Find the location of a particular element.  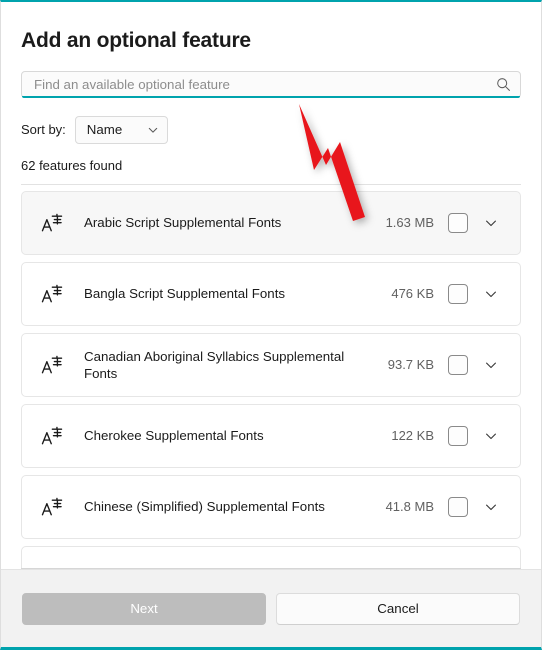

list-item-label: Cherokee Supplemental Fonts is located at coordinates (174, 436).